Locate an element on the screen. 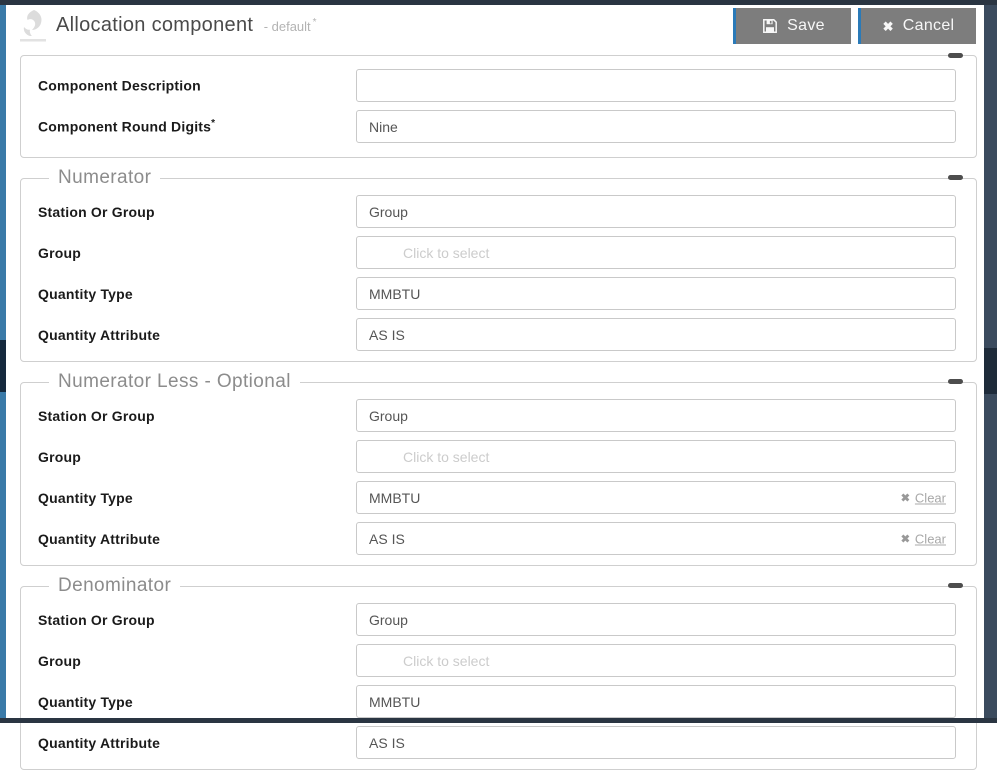 The image size is (997, 778). field-label: Component Round Digits* is located at coordinates (127, 126).